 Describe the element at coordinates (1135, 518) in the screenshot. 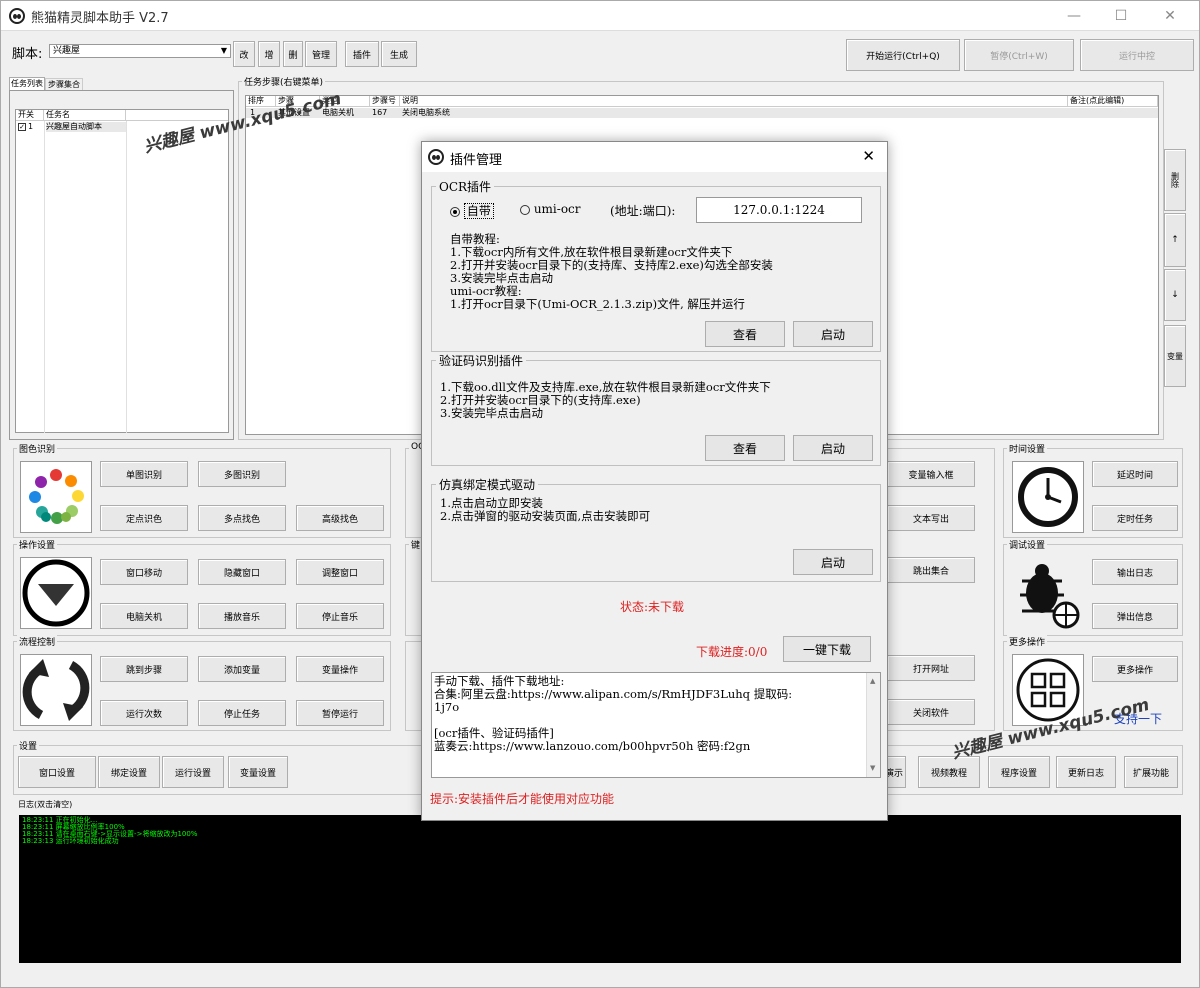

I see `timed-task-button: 定时任务` at that location.